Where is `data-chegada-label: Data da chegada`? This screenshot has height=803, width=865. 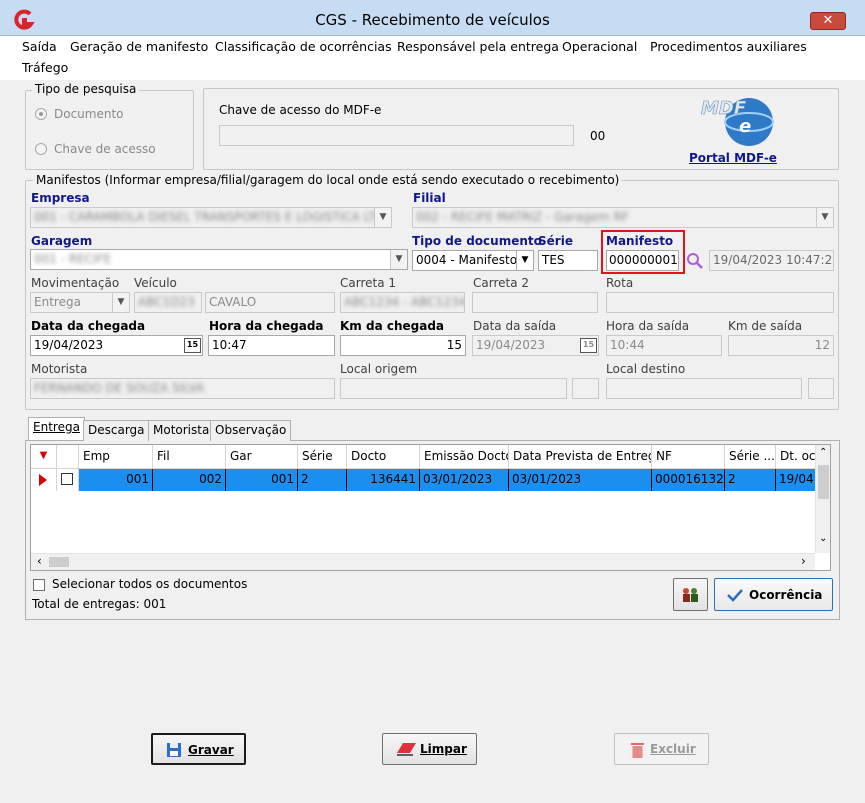 data-chegada-label: Data da chegada is located at coordinates (88, 326).